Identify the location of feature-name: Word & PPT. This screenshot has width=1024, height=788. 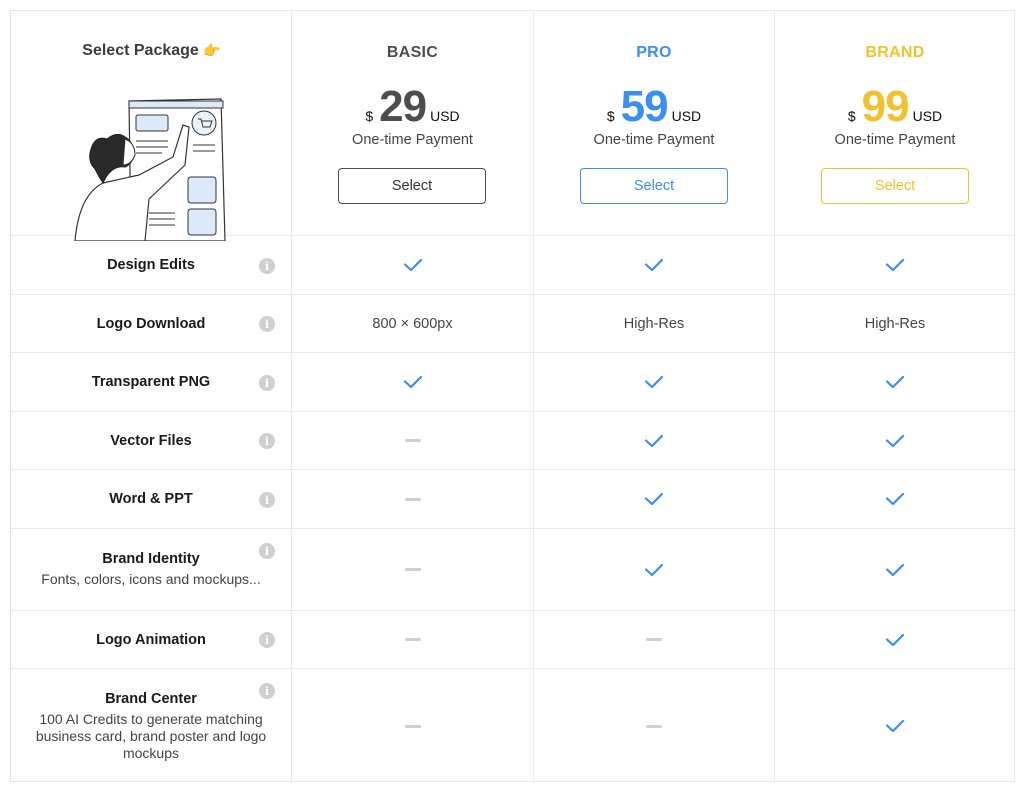
(151, 499).